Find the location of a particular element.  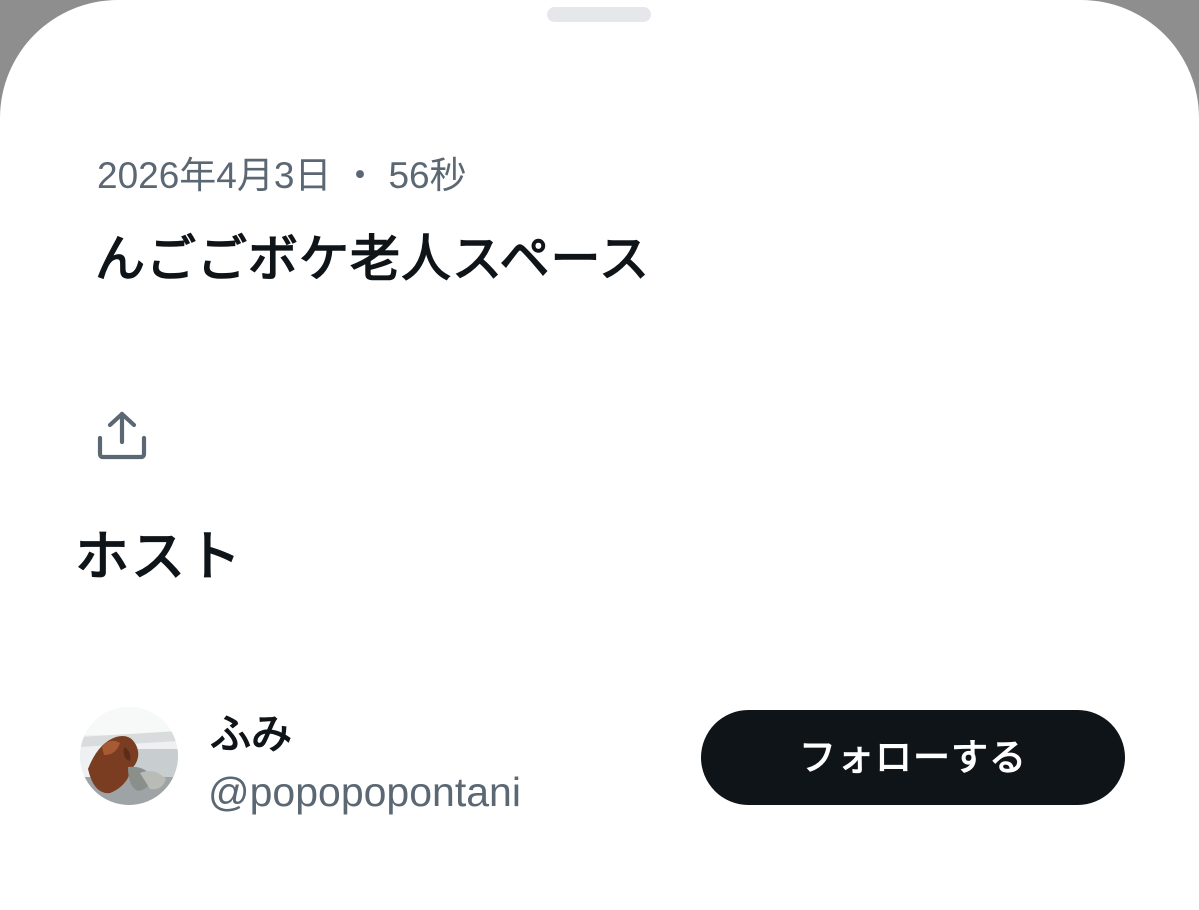

space-meta: 2026年4月3日・ 56秒 is located at coordinates (282, 176).